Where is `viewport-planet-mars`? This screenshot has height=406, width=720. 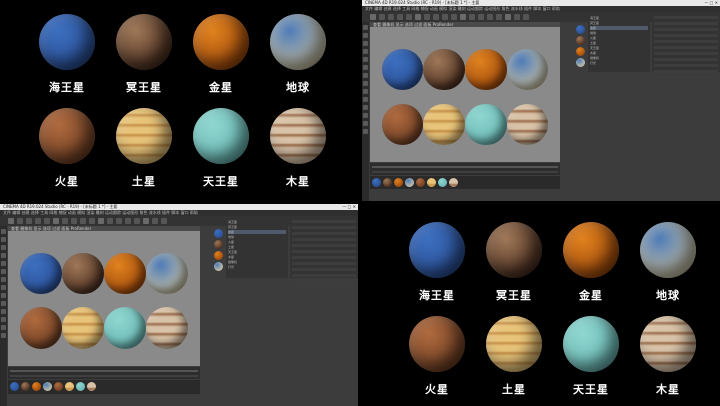
viewport-planet-mars is located at coordinates (40, 328).